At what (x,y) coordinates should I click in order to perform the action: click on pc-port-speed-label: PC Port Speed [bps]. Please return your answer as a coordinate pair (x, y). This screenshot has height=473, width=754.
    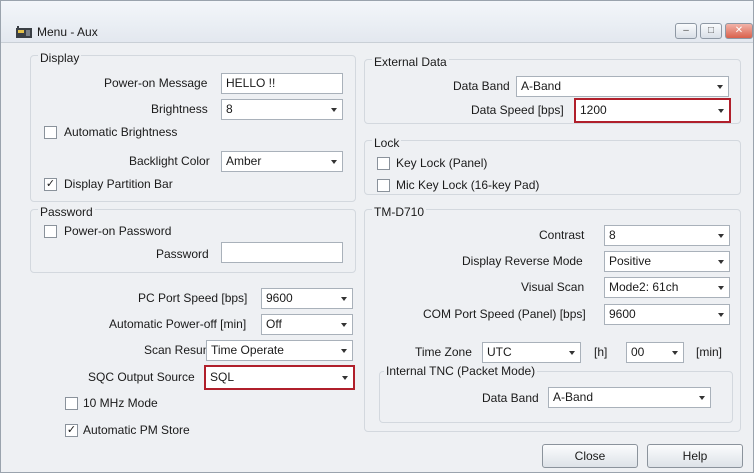
    Looking at the image, I should click on (193, 298).